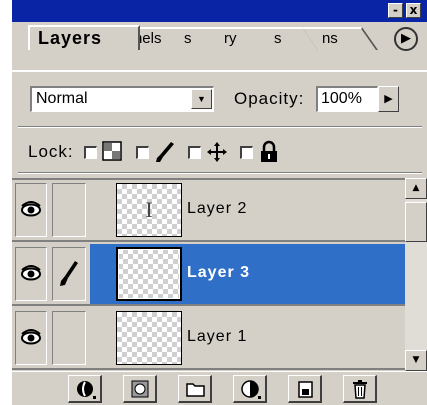 This screenshot has height=405, width=427. I want to click on new-set-button, so click(195, 389).